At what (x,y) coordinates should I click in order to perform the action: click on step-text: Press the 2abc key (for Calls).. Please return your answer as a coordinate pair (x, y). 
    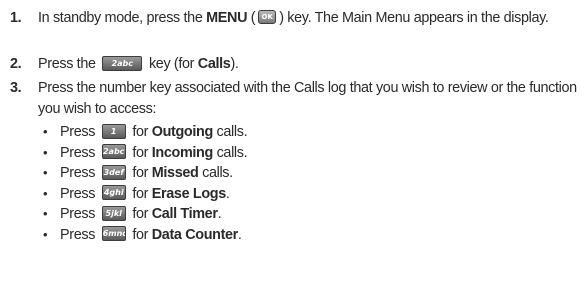
    Looking at the image, I should click on (312, 64).